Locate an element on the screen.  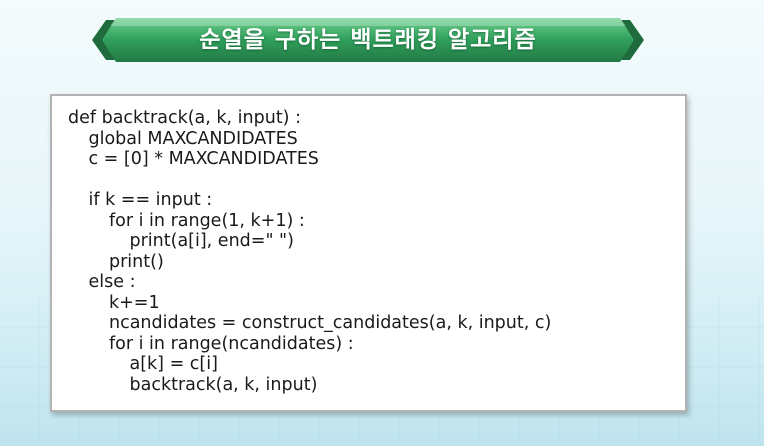
code-line: else : is located at coordinates (112, 282).